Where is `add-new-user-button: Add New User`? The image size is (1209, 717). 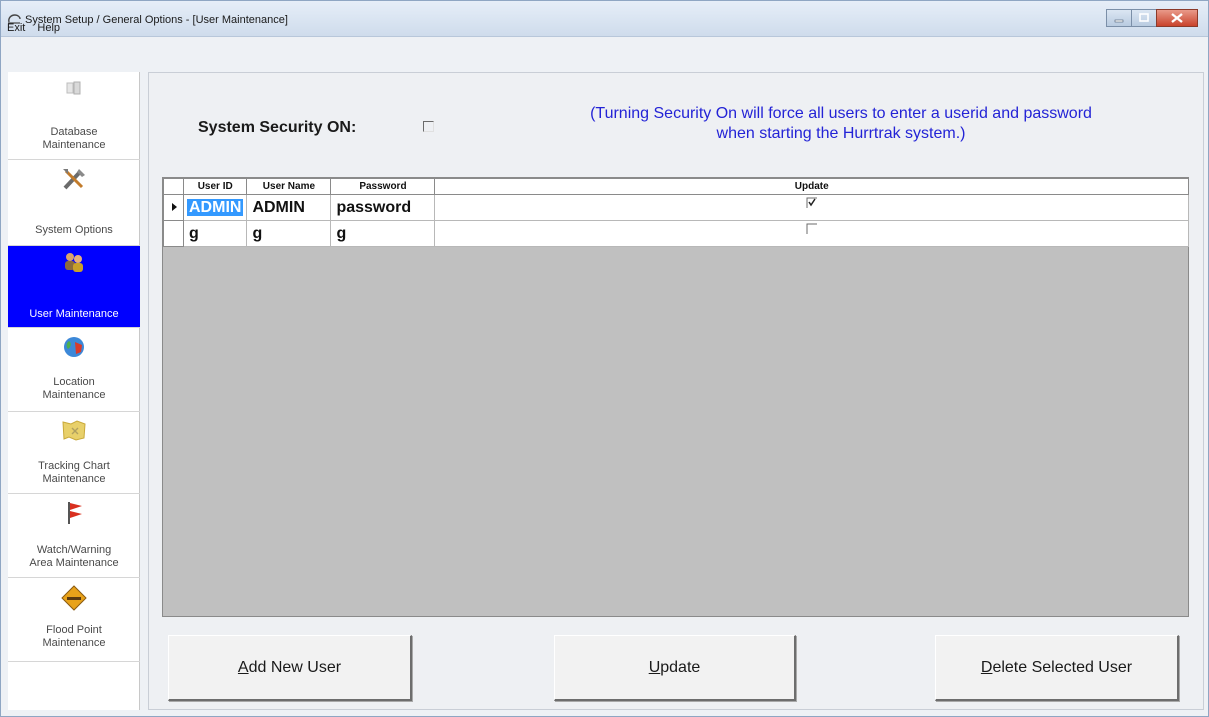 add-new-user-button: Add New User is located at coordinates (290, 668).